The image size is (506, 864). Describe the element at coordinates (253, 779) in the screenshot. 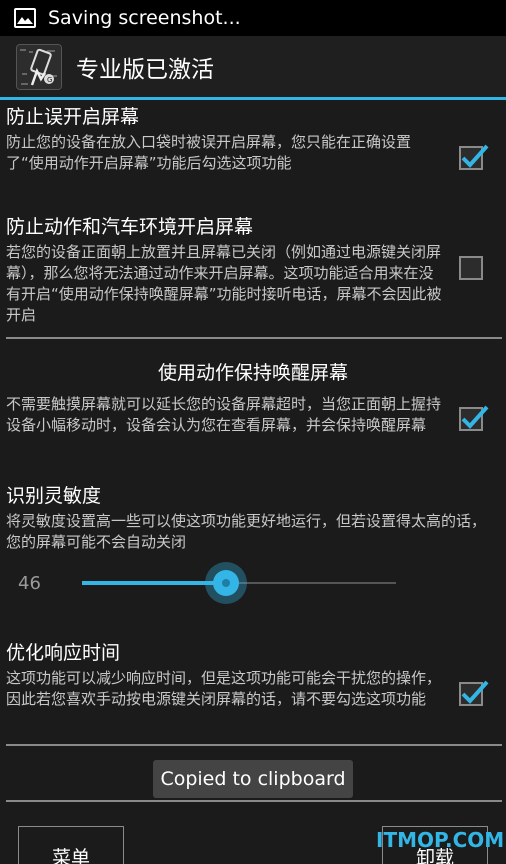

I see `toast-message: Copied to clipboard` at that location.